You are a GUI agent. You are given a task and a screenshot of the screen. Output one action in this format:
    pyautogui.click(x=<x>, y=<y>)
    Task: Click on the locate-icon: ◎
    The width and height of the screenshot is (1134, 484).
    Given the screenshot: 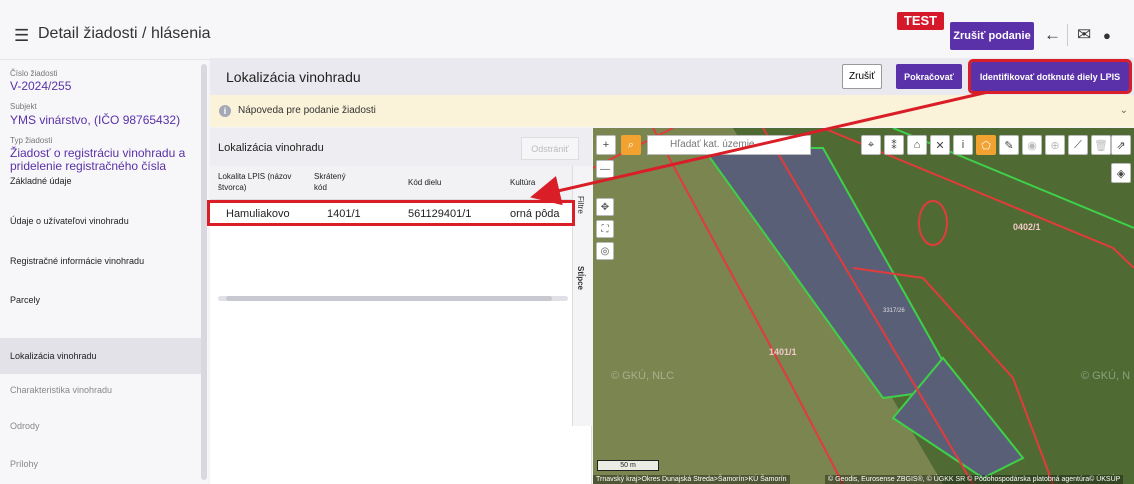 What is the action you would take?
    pyautogui.click(x=605, y=251)
    